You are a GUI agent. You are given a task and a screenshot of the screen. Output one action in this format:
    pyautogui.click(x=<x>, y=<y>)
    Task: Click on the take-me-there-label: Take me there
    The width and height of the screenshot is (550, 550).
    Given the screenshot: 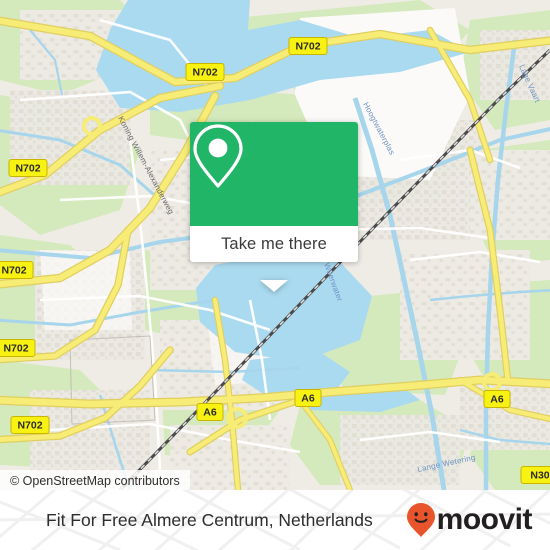 What is the action you would take?
    pyautogui.click(x=274, y=243)
    